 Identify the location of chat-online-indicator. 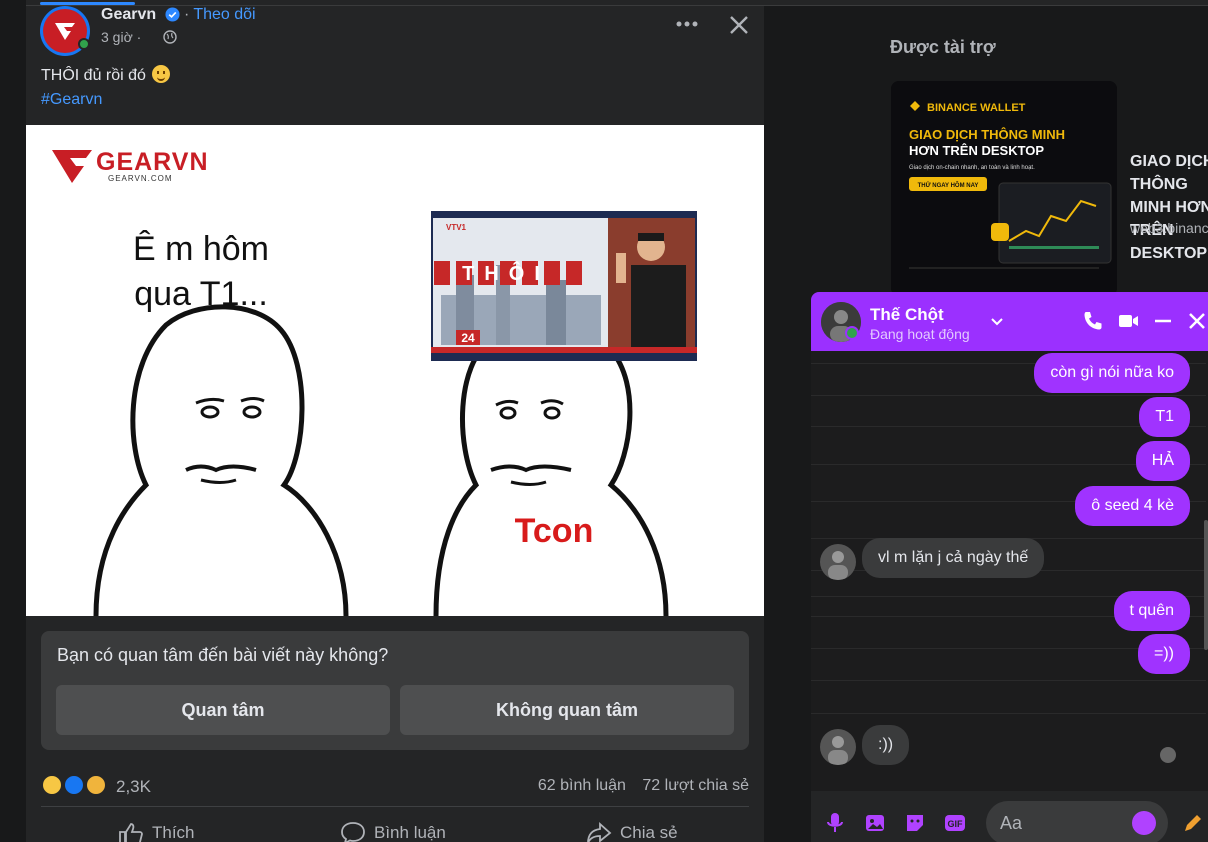
(852, 333).